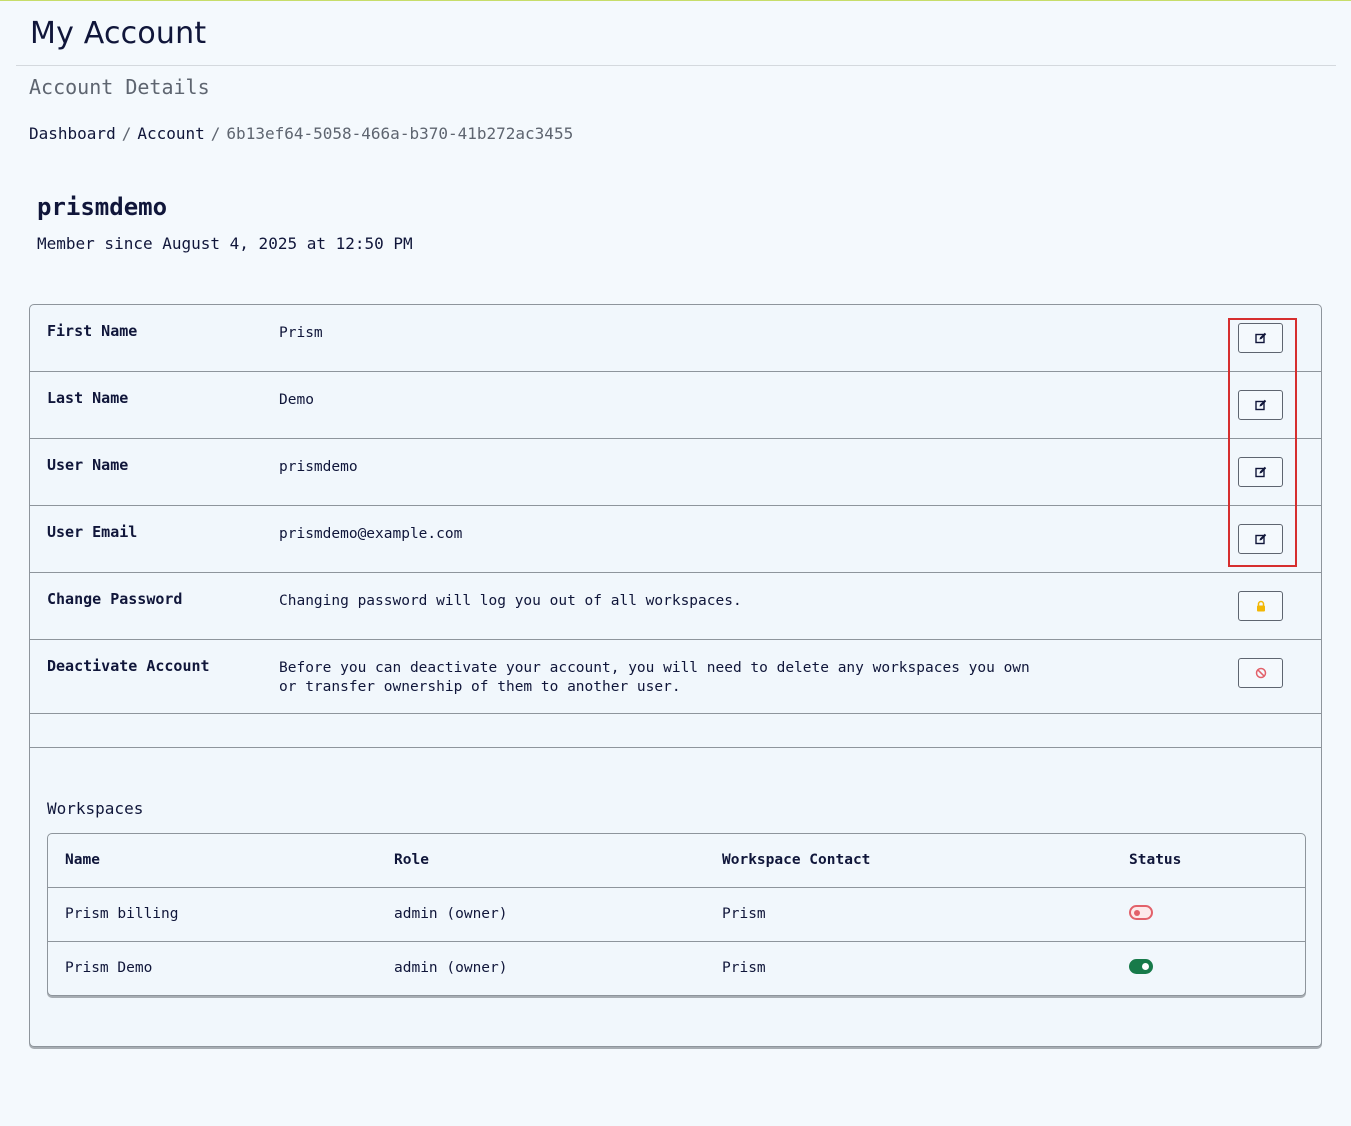 This screenshot has height=1126, width=1351. I want to click on workspace-status-toggle-off, so click(1141, 912).